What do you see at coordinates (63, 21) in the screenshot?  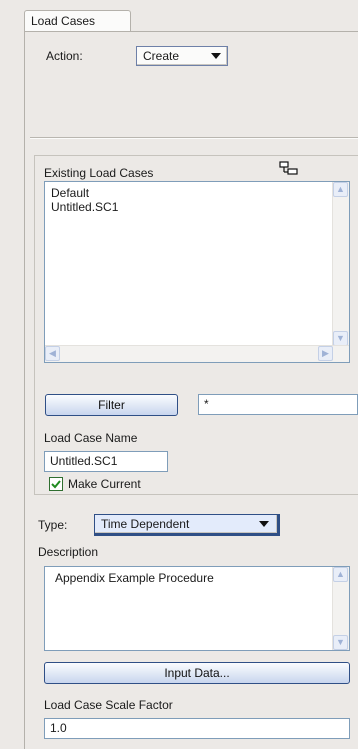 I see `tab-label: Load Cases` at bounding box center [63, 21].